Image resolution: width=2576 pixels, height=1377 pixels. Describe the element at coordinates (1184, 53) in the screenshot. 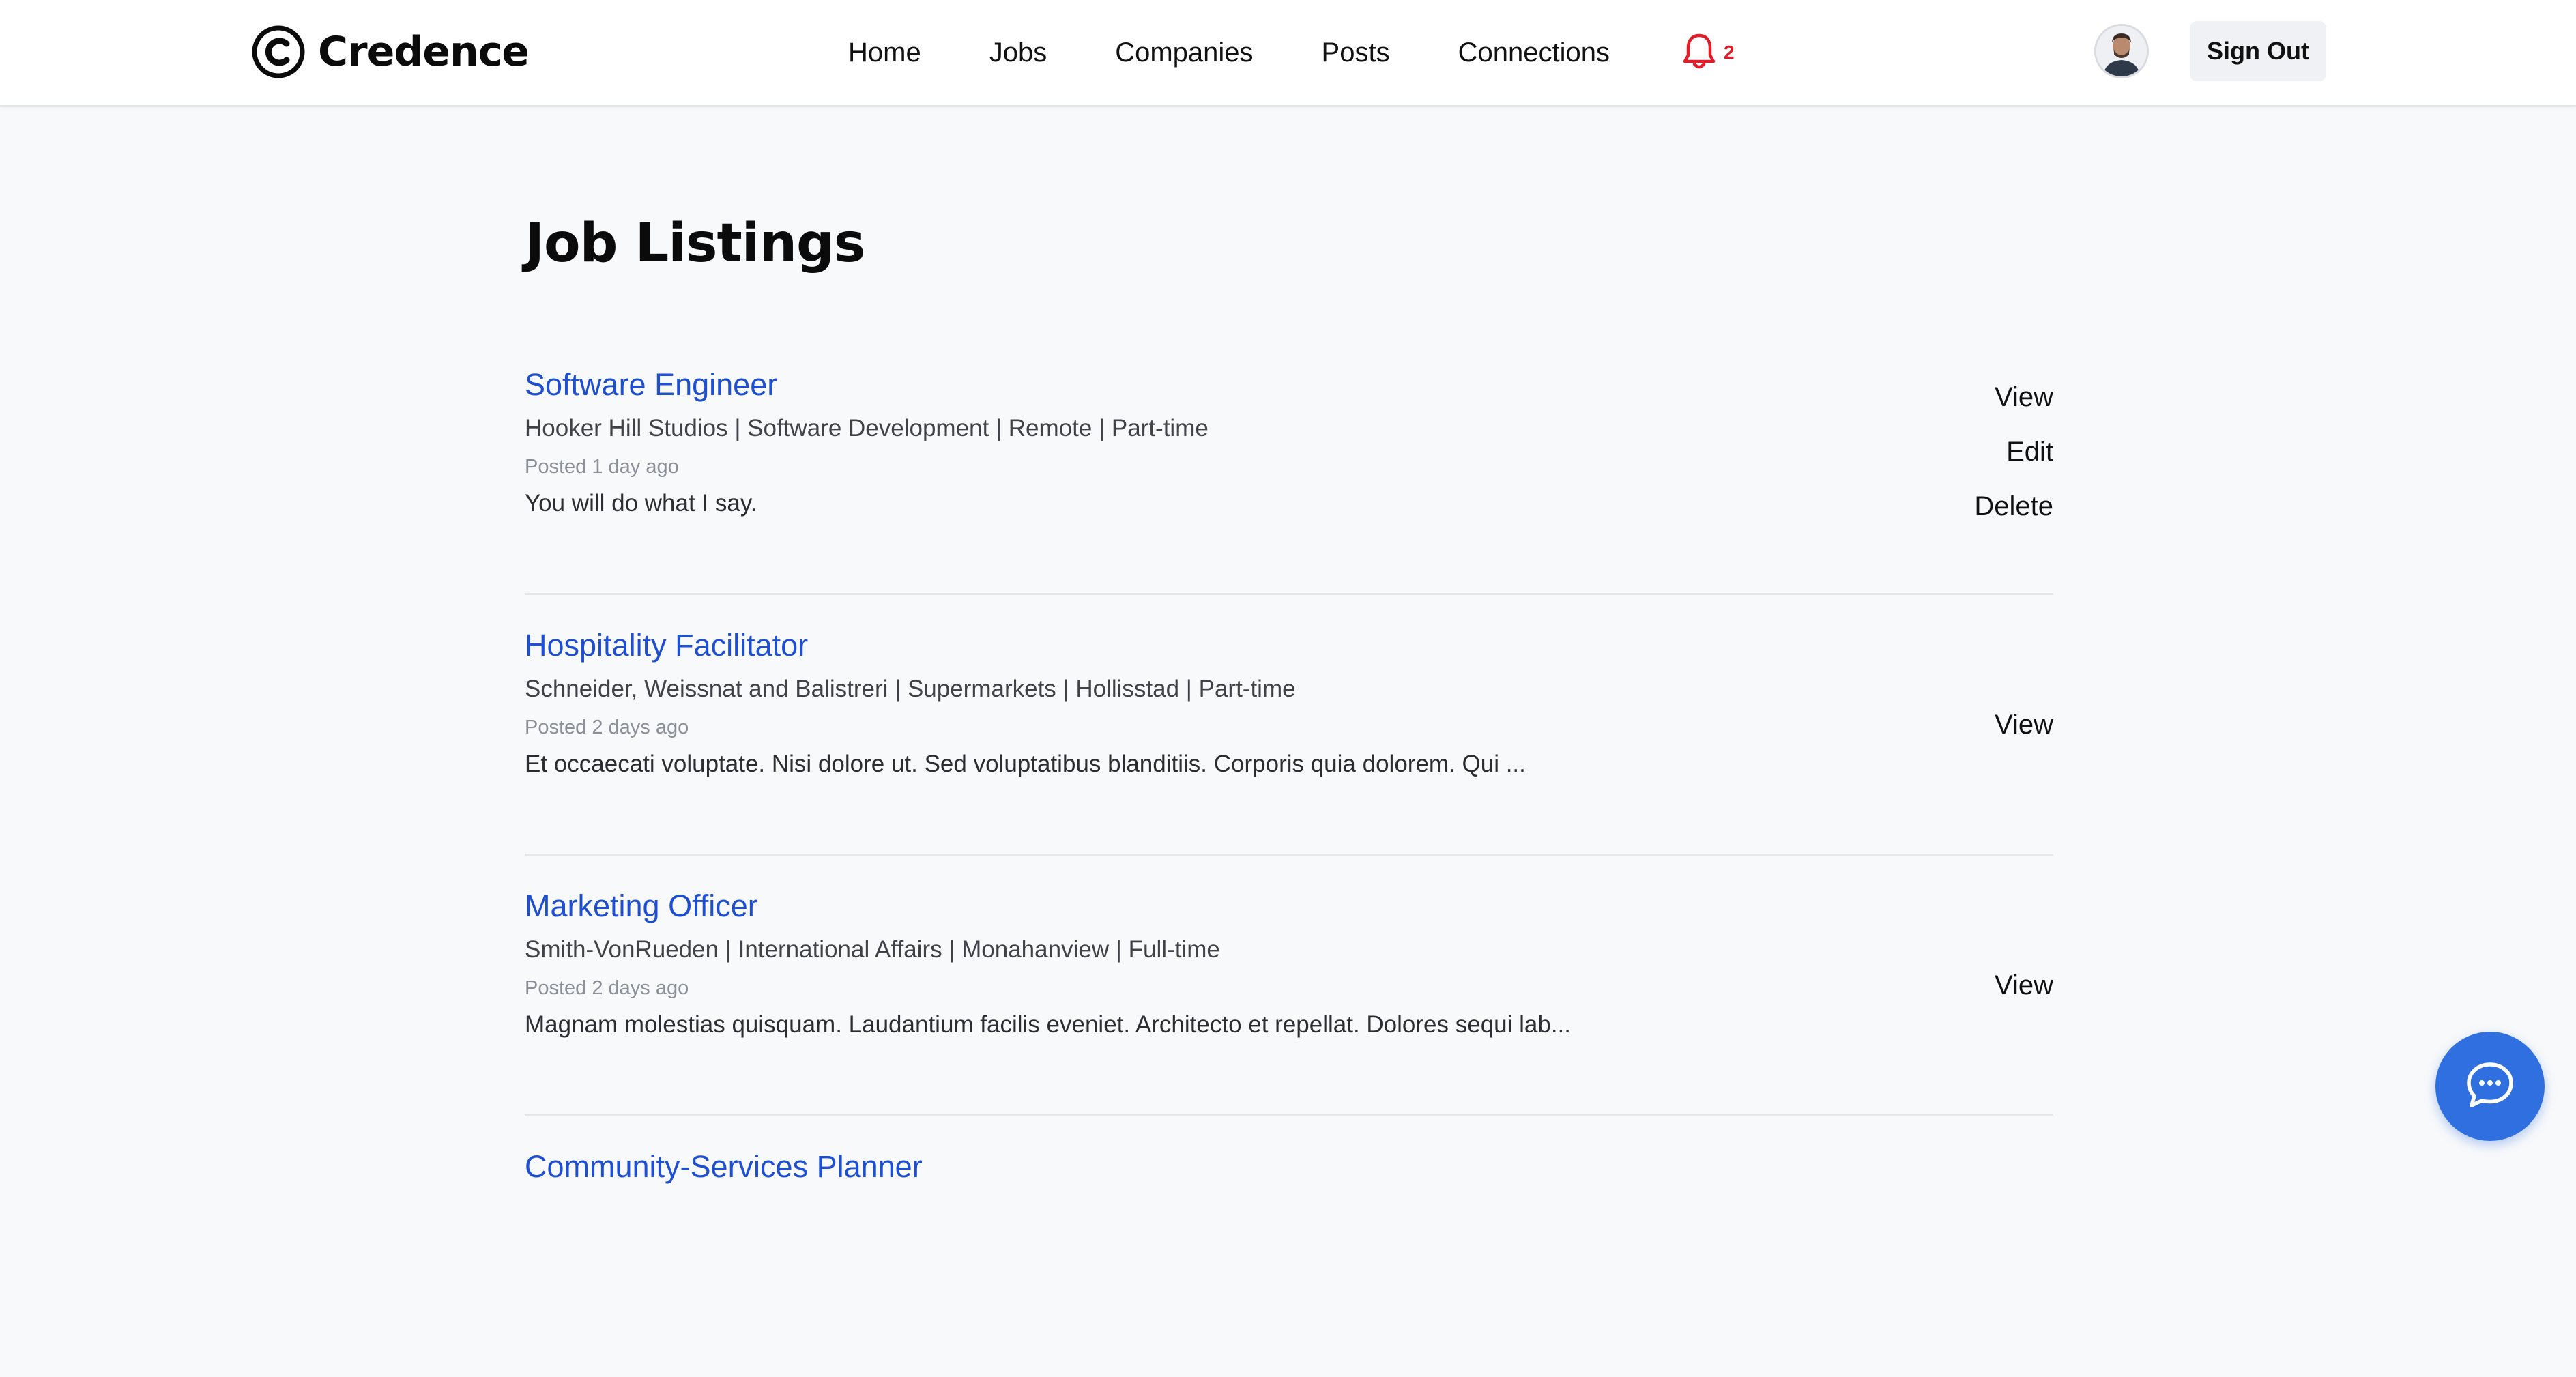

I see `nav-companies: Companies` at that location.